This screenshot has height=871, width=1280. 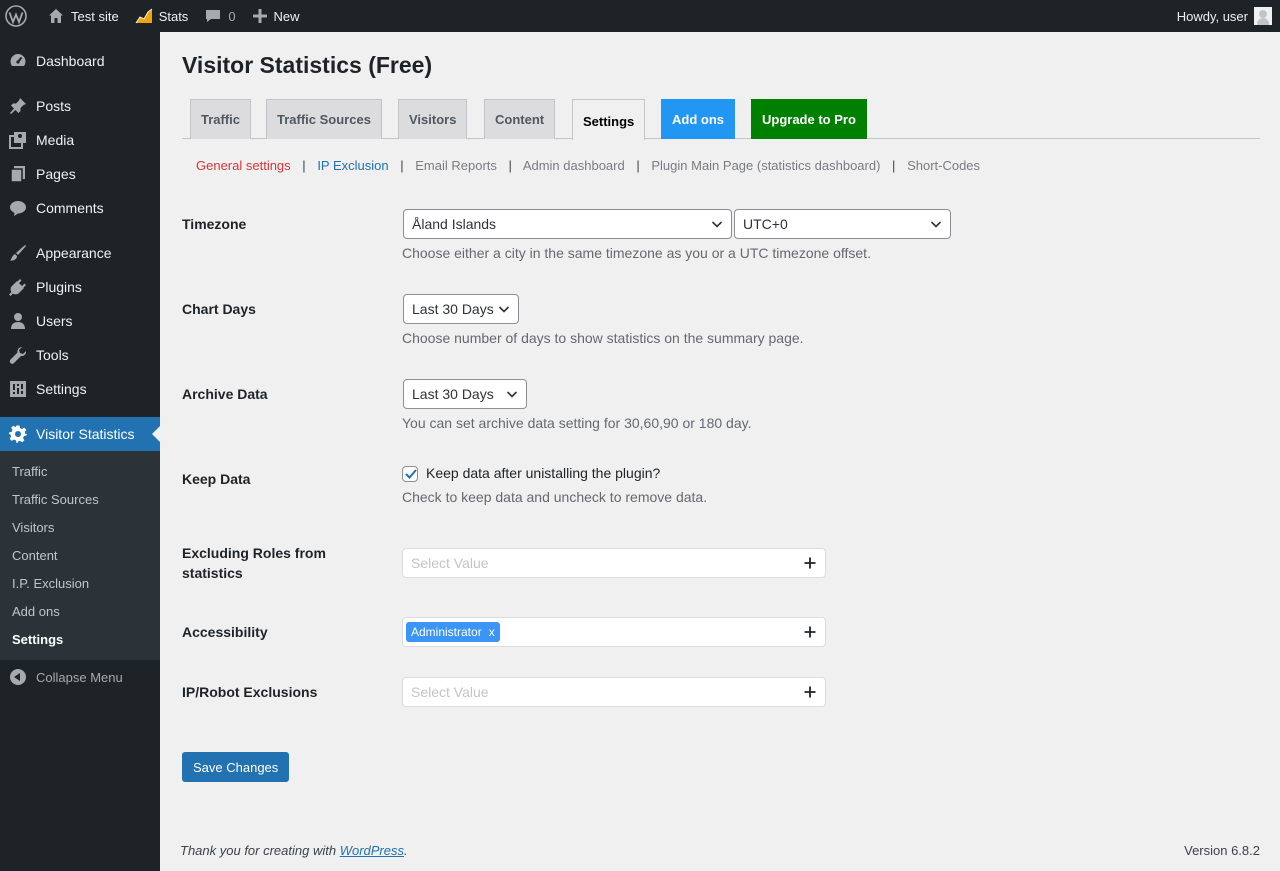 What do you see at coordinates (221, 119) in the screenshot?
I see `tab-traffic: Traffic` at bounding box center [221, 119].